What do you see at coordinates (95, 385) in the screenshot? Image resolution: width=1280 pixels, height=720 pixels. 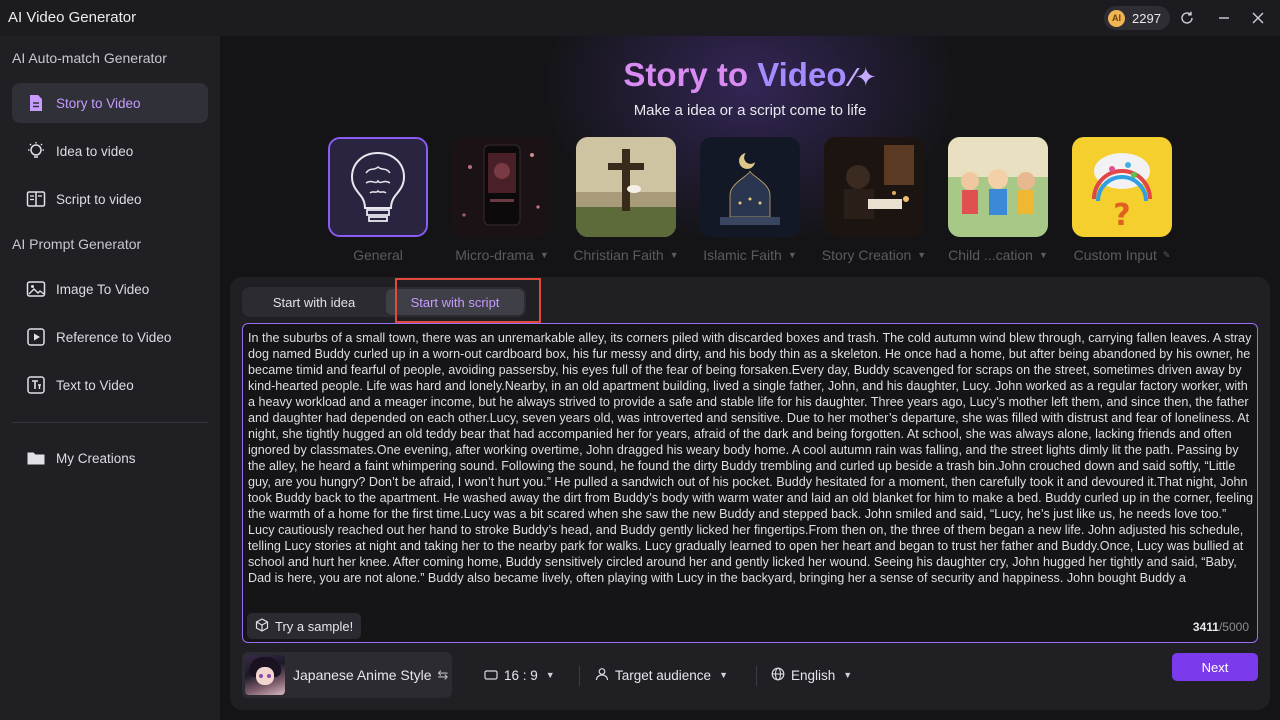 I see `sidebar-item-label: Text to Video` at bounding box center [95, 385].